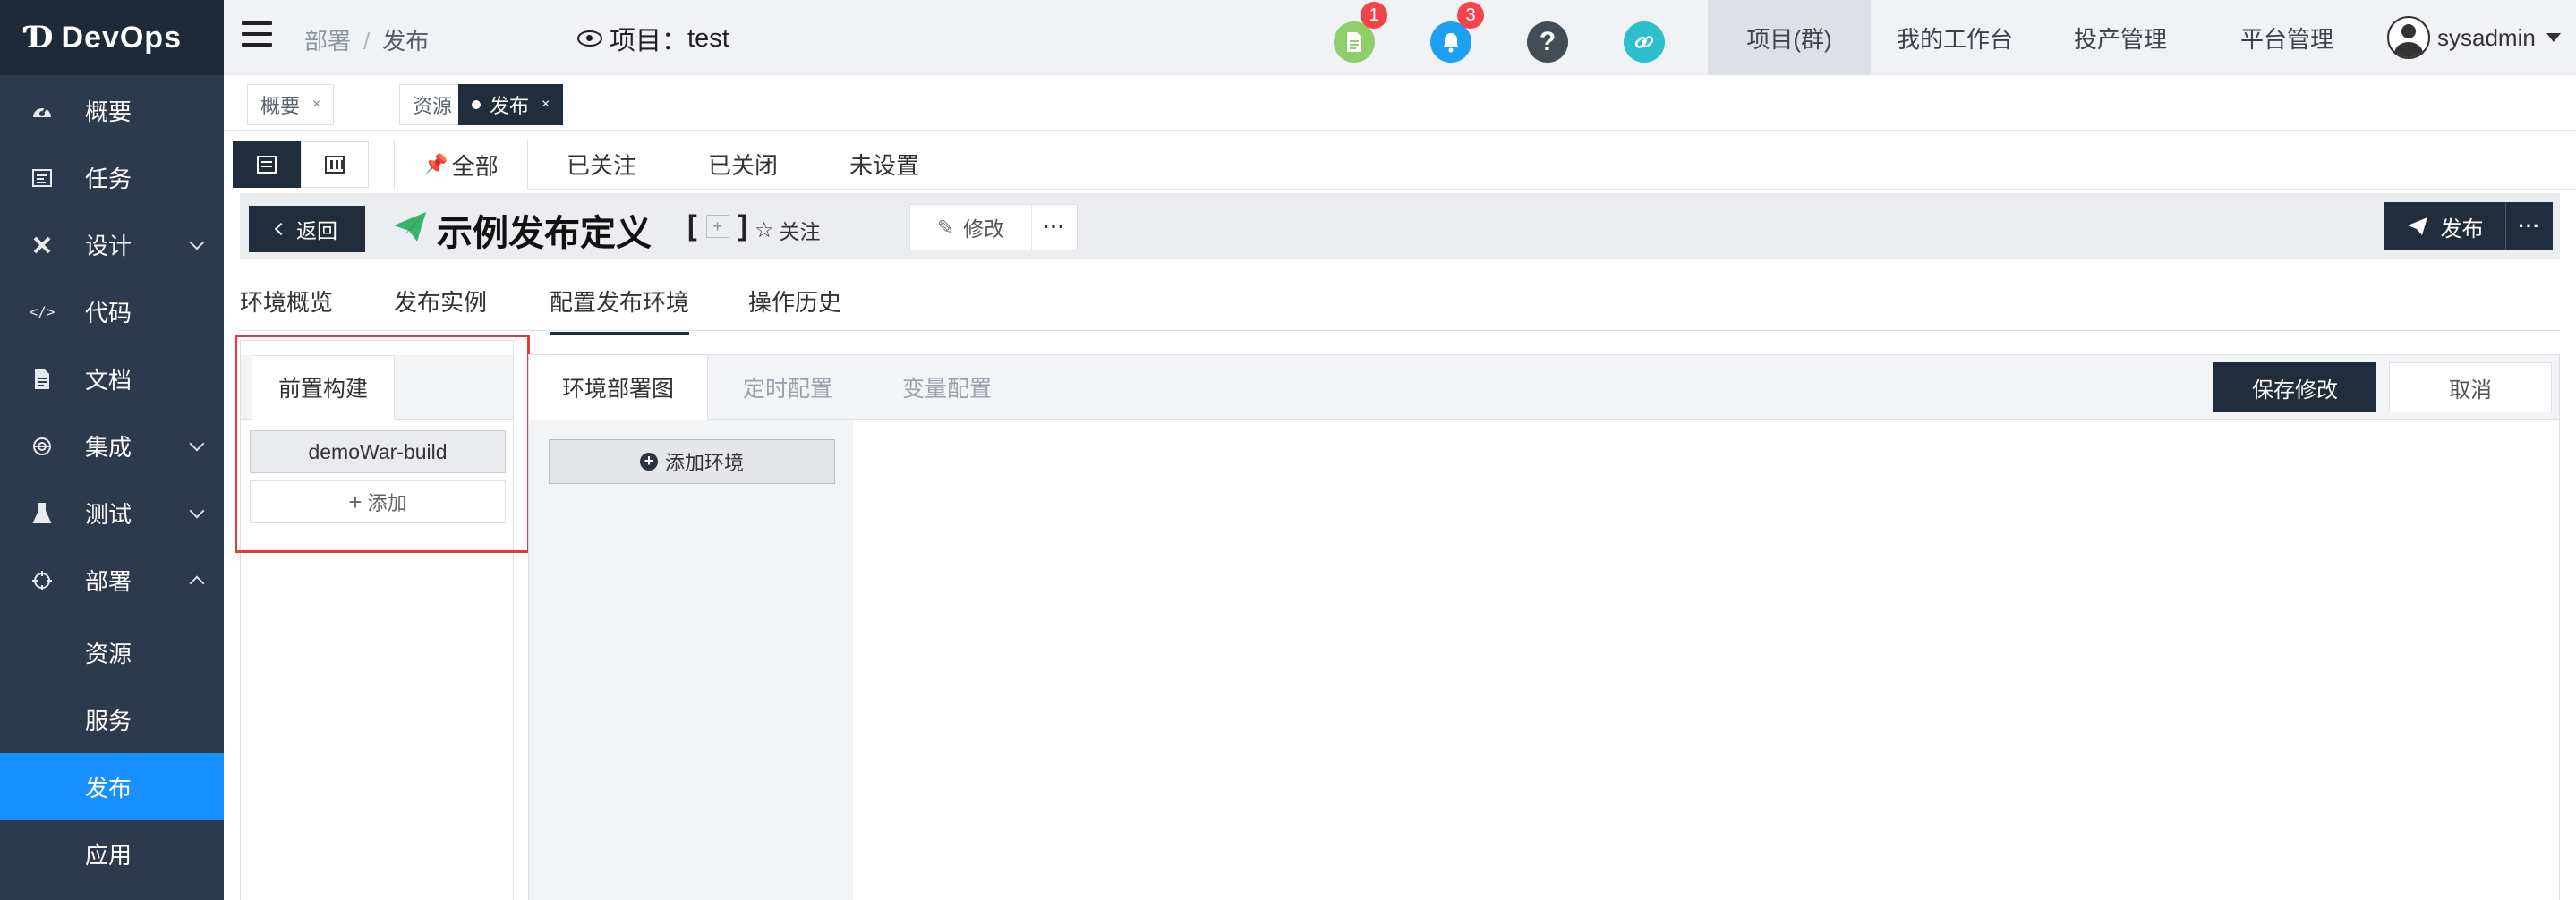  I want to click on document-notice-icon: 1, so click(1360, 32).